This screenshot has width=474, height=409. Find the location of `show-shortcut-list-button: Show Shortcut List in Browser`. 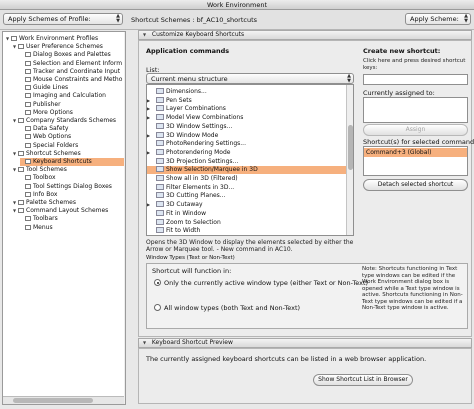

show-shortcut-list-button: Show Shortcut List in Browser is located at coordinates (363, 380).